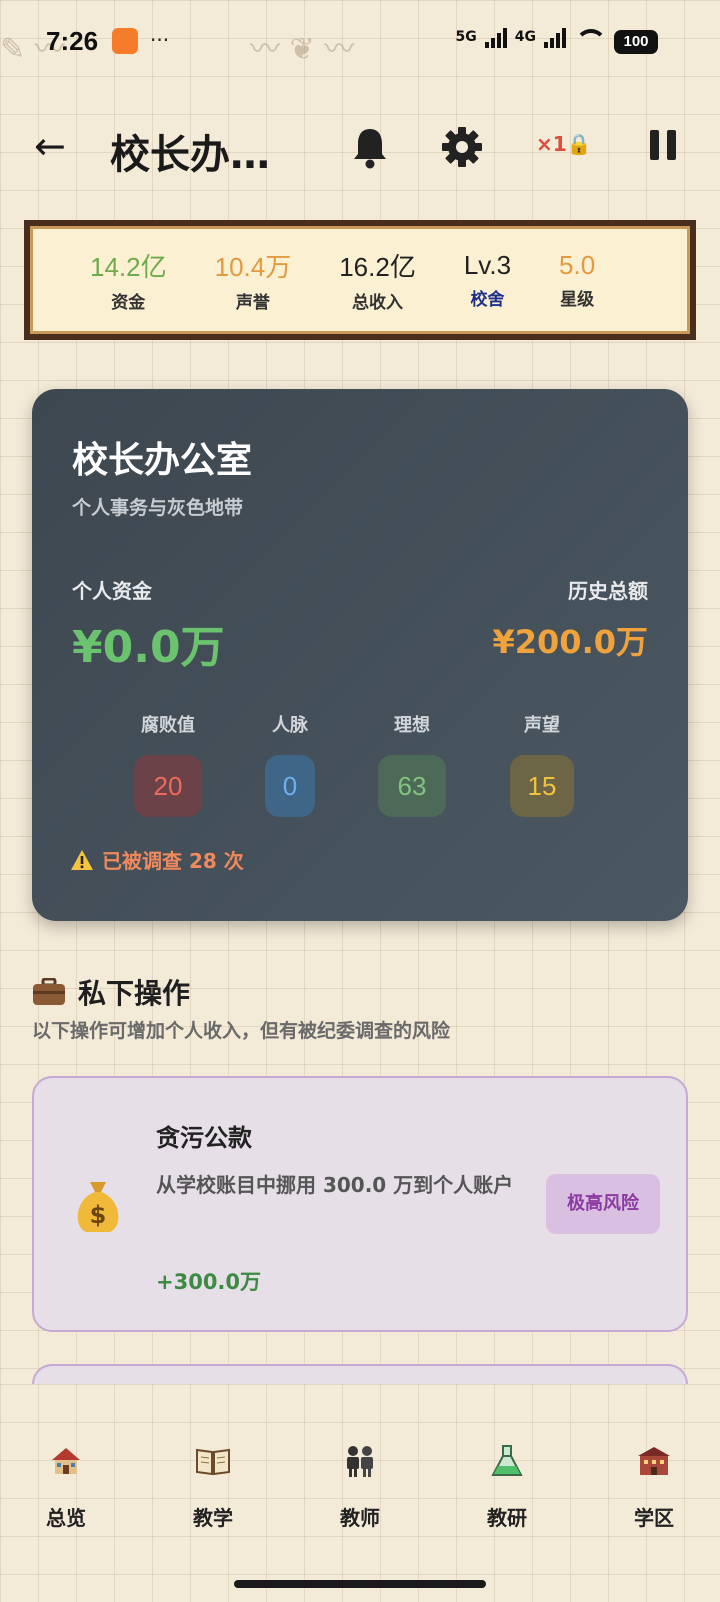 Image resolution: width=720 pixels, height=1602 pixels. I want to click on nav-label: 总览, so click(66, 1518).